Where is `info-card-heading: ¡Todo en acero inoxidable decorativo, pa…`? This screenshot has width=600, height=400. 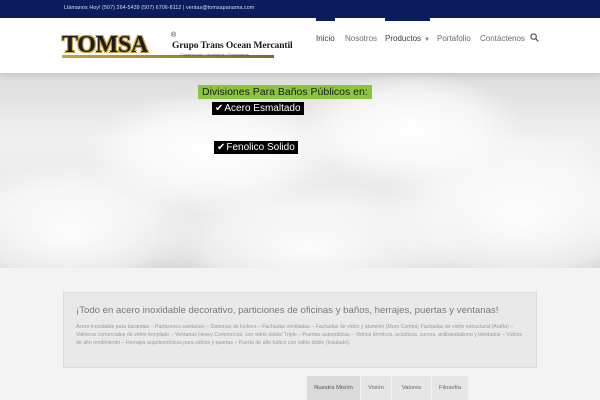 info-card-heading: ¡Todo en acero inoxidable decorativo, pa… is located at coordinates (287, 310).